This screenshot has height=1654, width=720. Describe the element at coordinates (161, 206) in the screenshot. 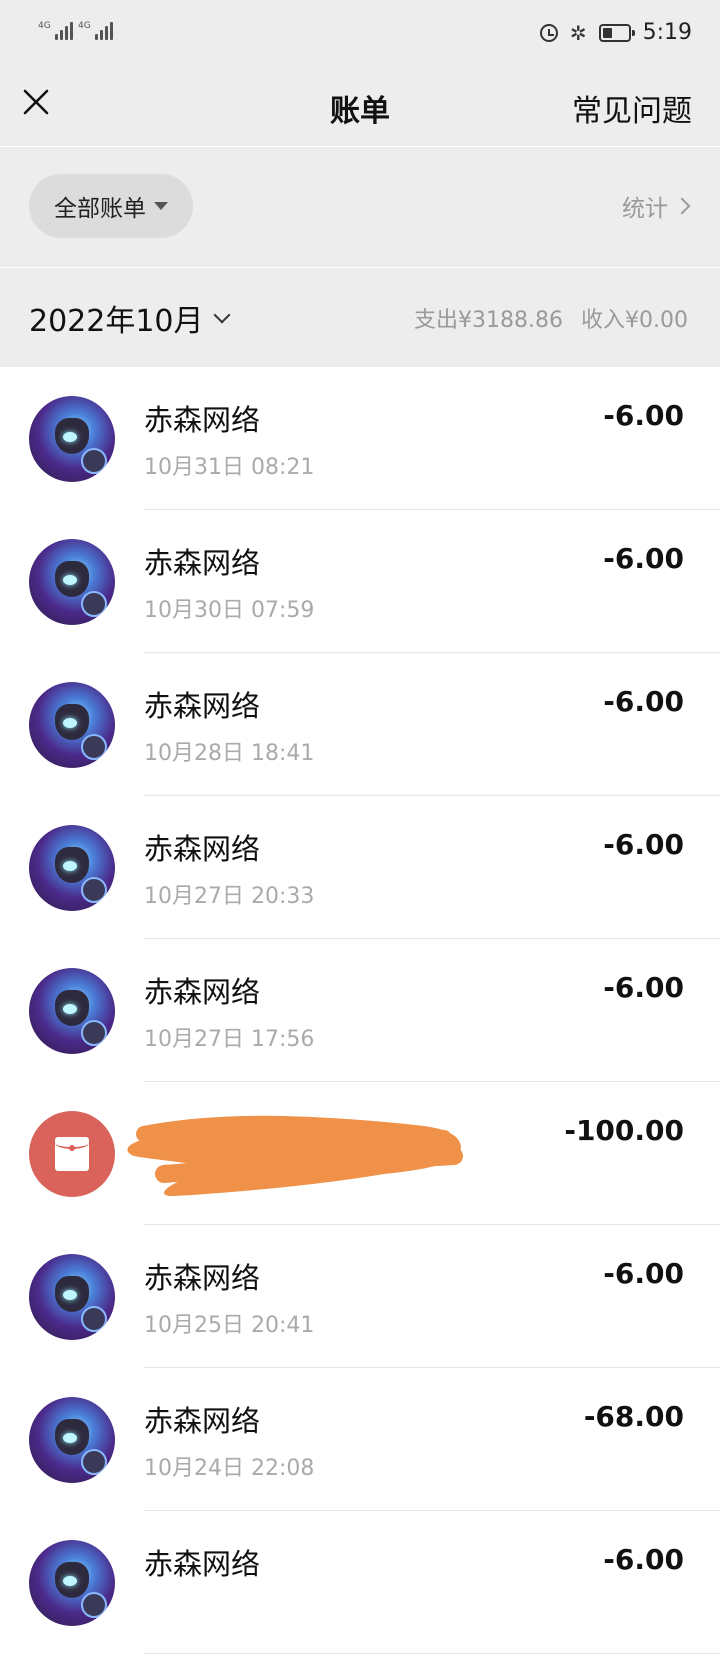

I see `caret-down-icon` at that location.